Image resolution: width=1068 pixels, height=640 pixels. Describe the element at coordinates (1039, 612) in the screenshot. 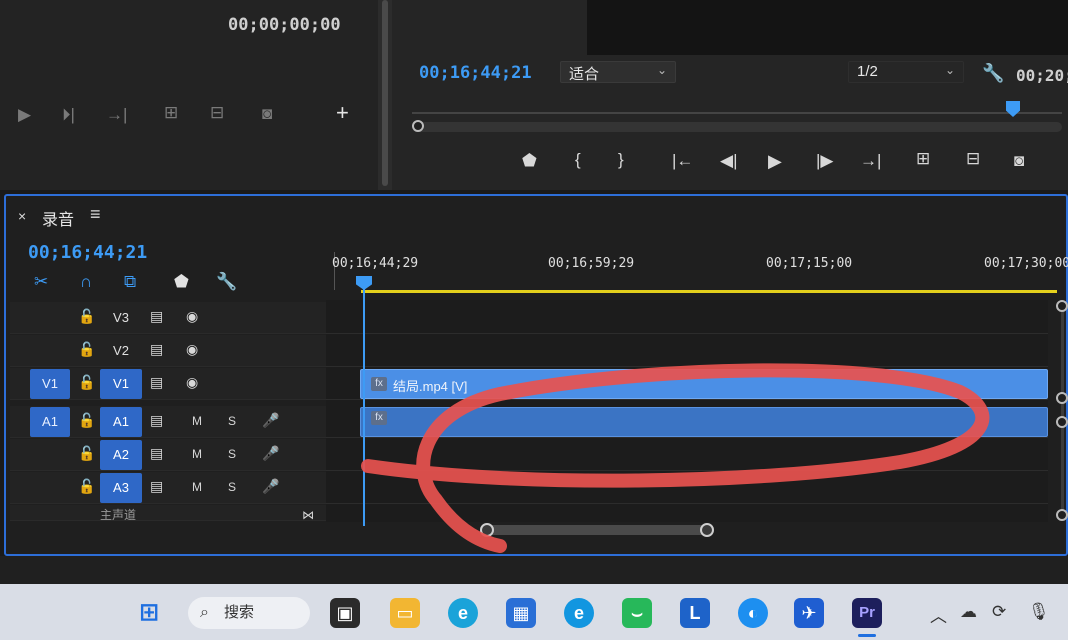

I see `microphone-icon: 🎙` at that location.